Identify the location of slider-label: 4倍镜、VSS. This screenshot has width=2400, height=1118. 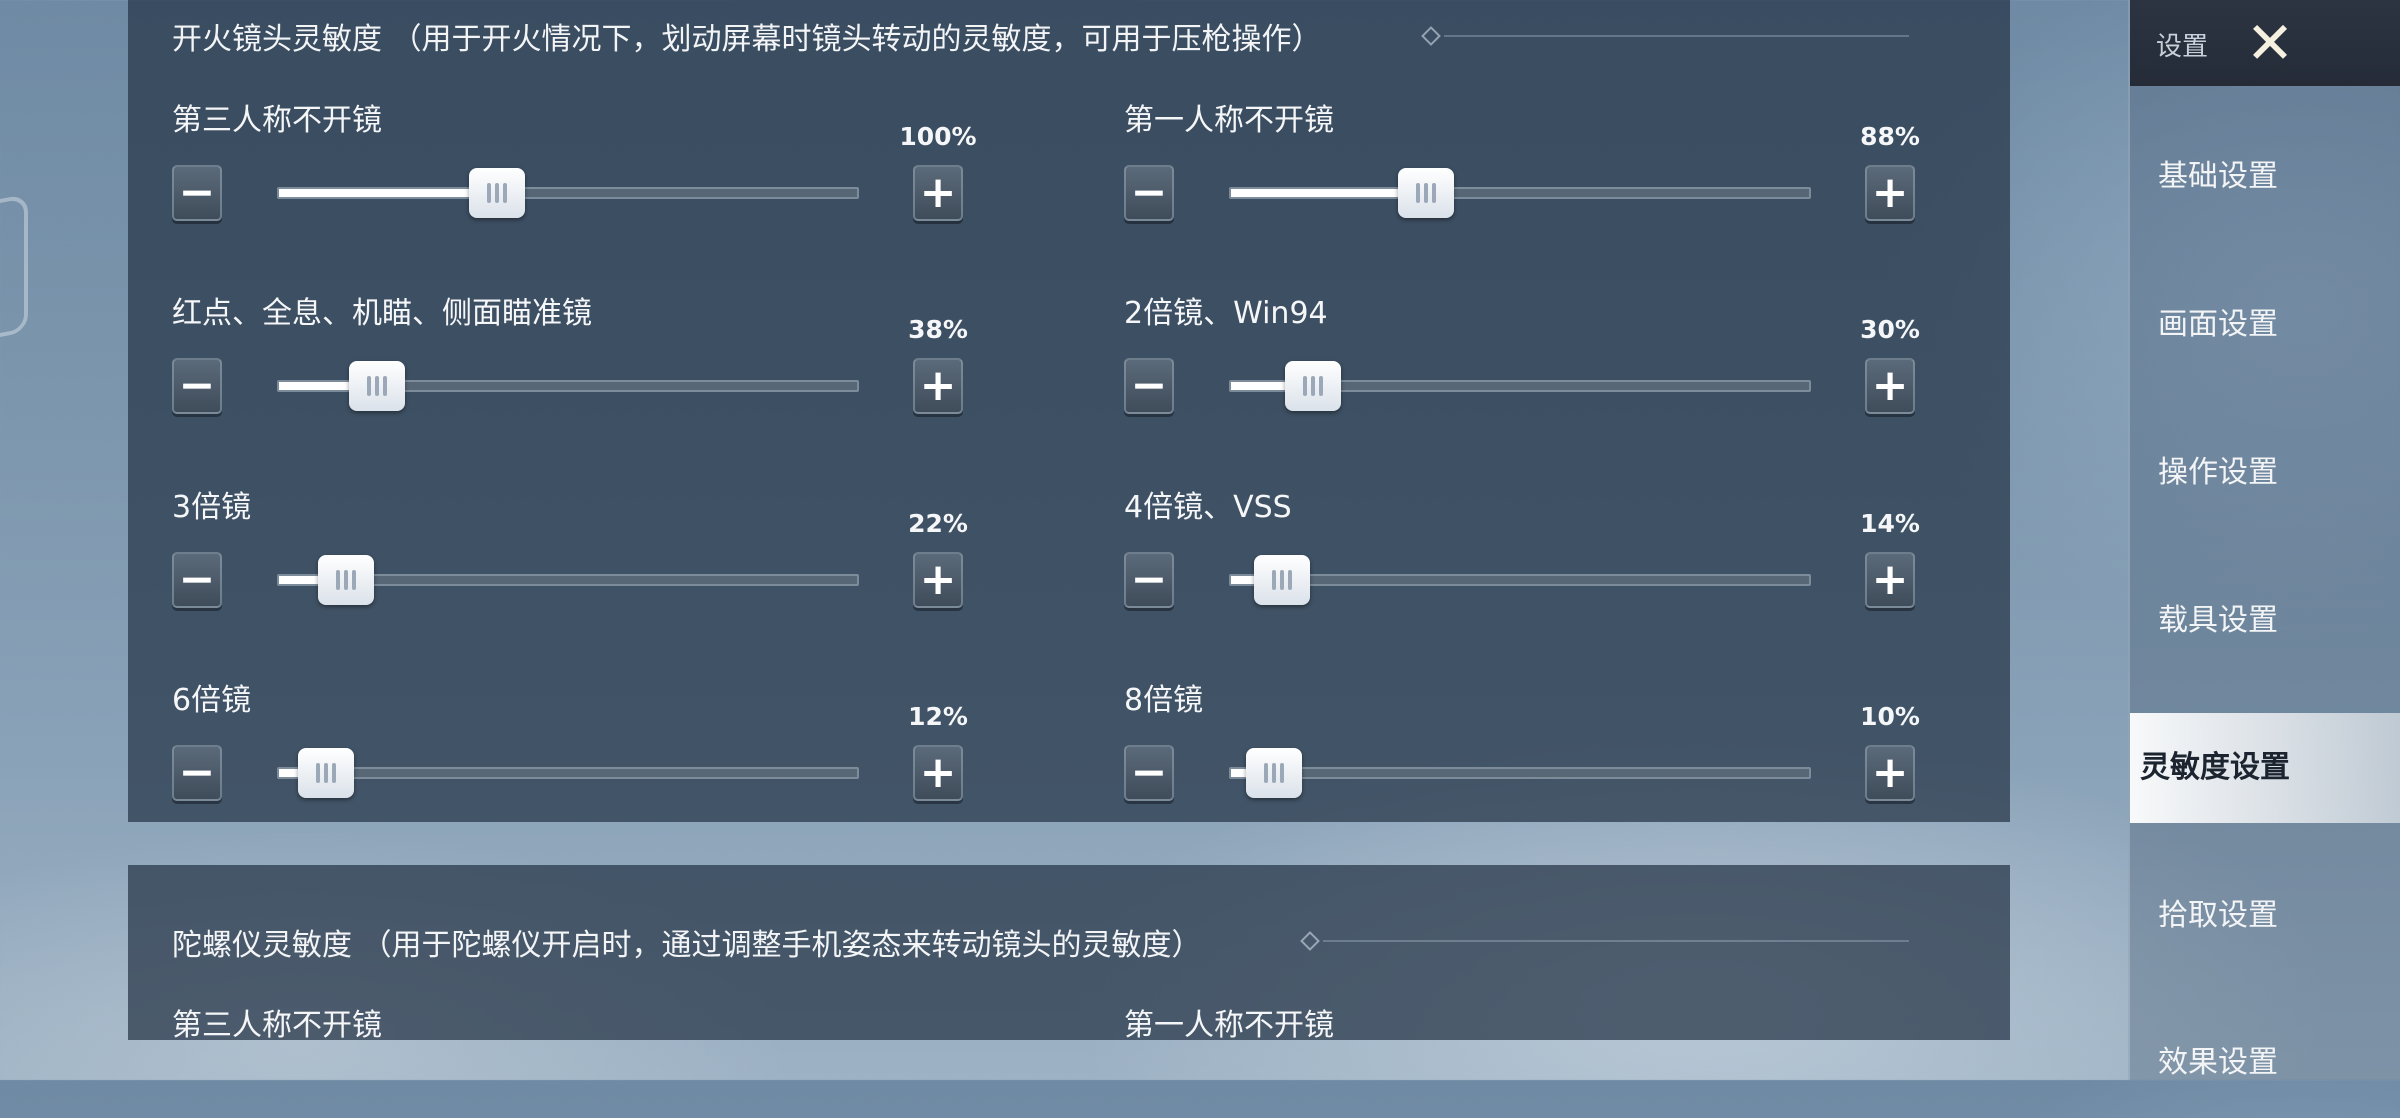
(1208, 507).